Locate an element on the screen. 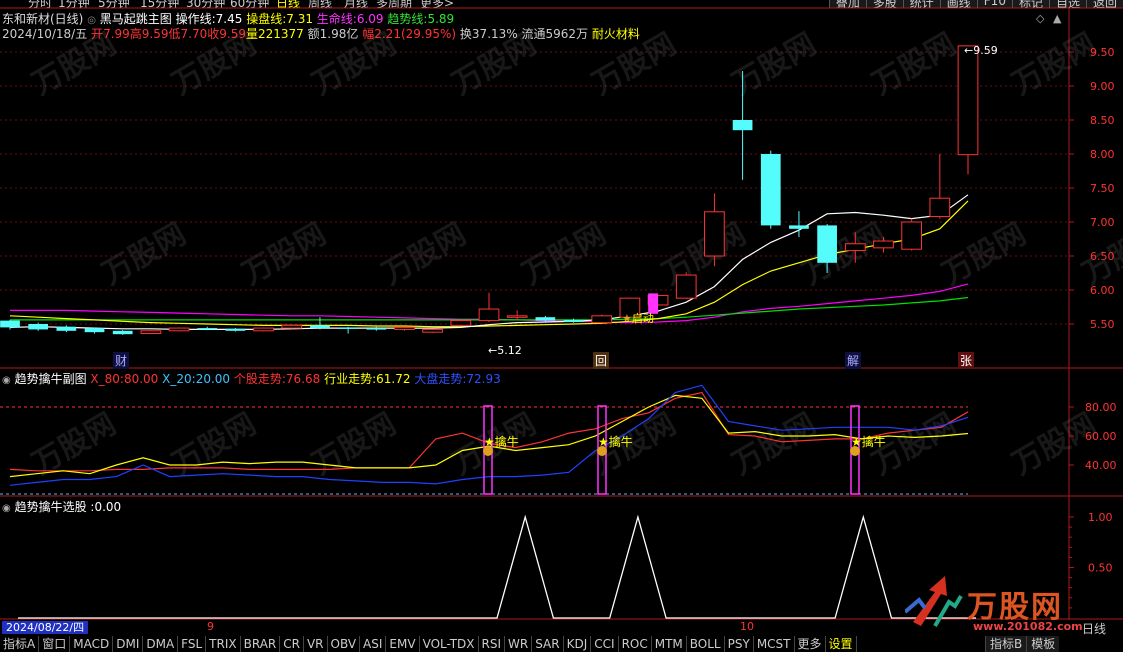 The height and width of the screenshot is (652, 1123). indicator-tab-20: MTM is located at coordinates (669, 644).